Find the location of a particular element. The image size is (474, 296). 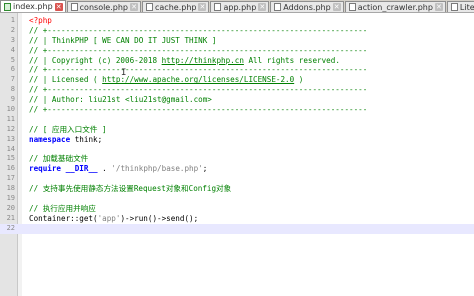

line-number: 16 is located at coordinates (10, 168).